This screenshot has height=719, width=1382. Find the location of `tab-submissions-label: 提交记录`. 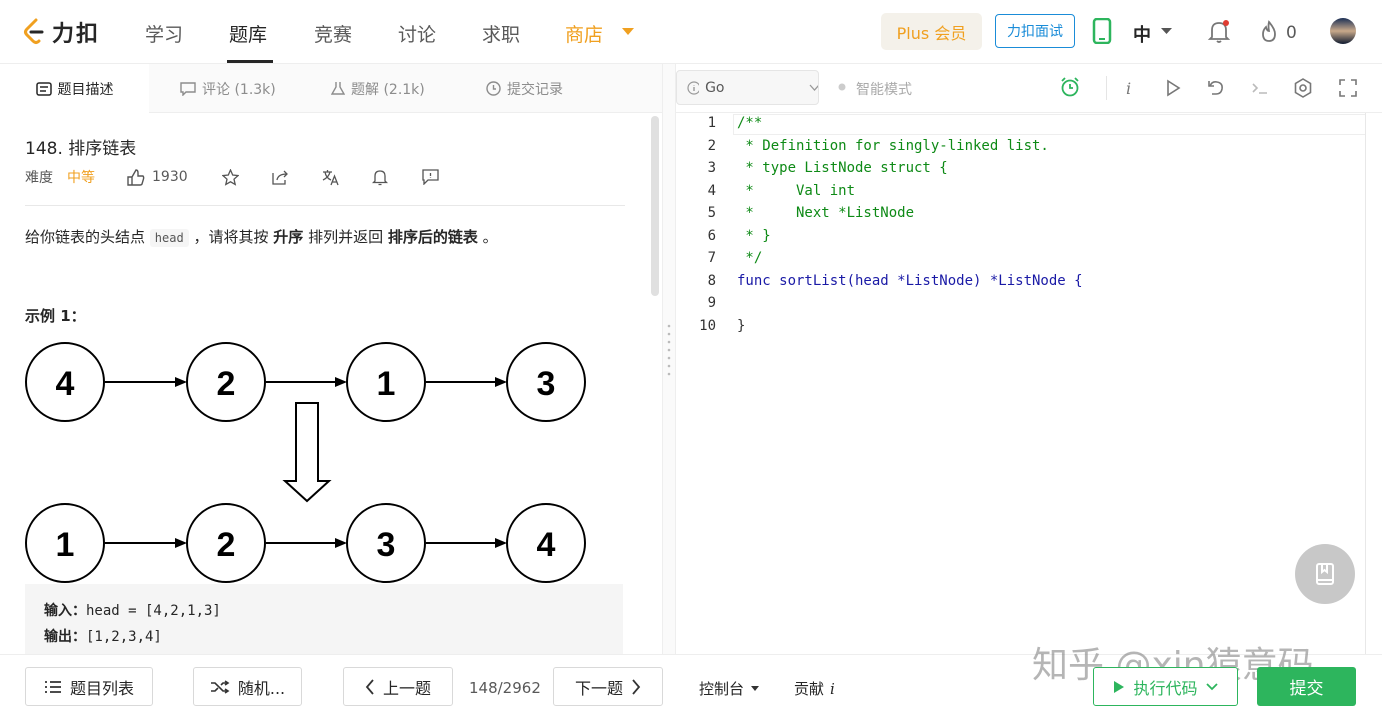

tab-submissions-label: 提交记录 is located at coordinates (535, 89).